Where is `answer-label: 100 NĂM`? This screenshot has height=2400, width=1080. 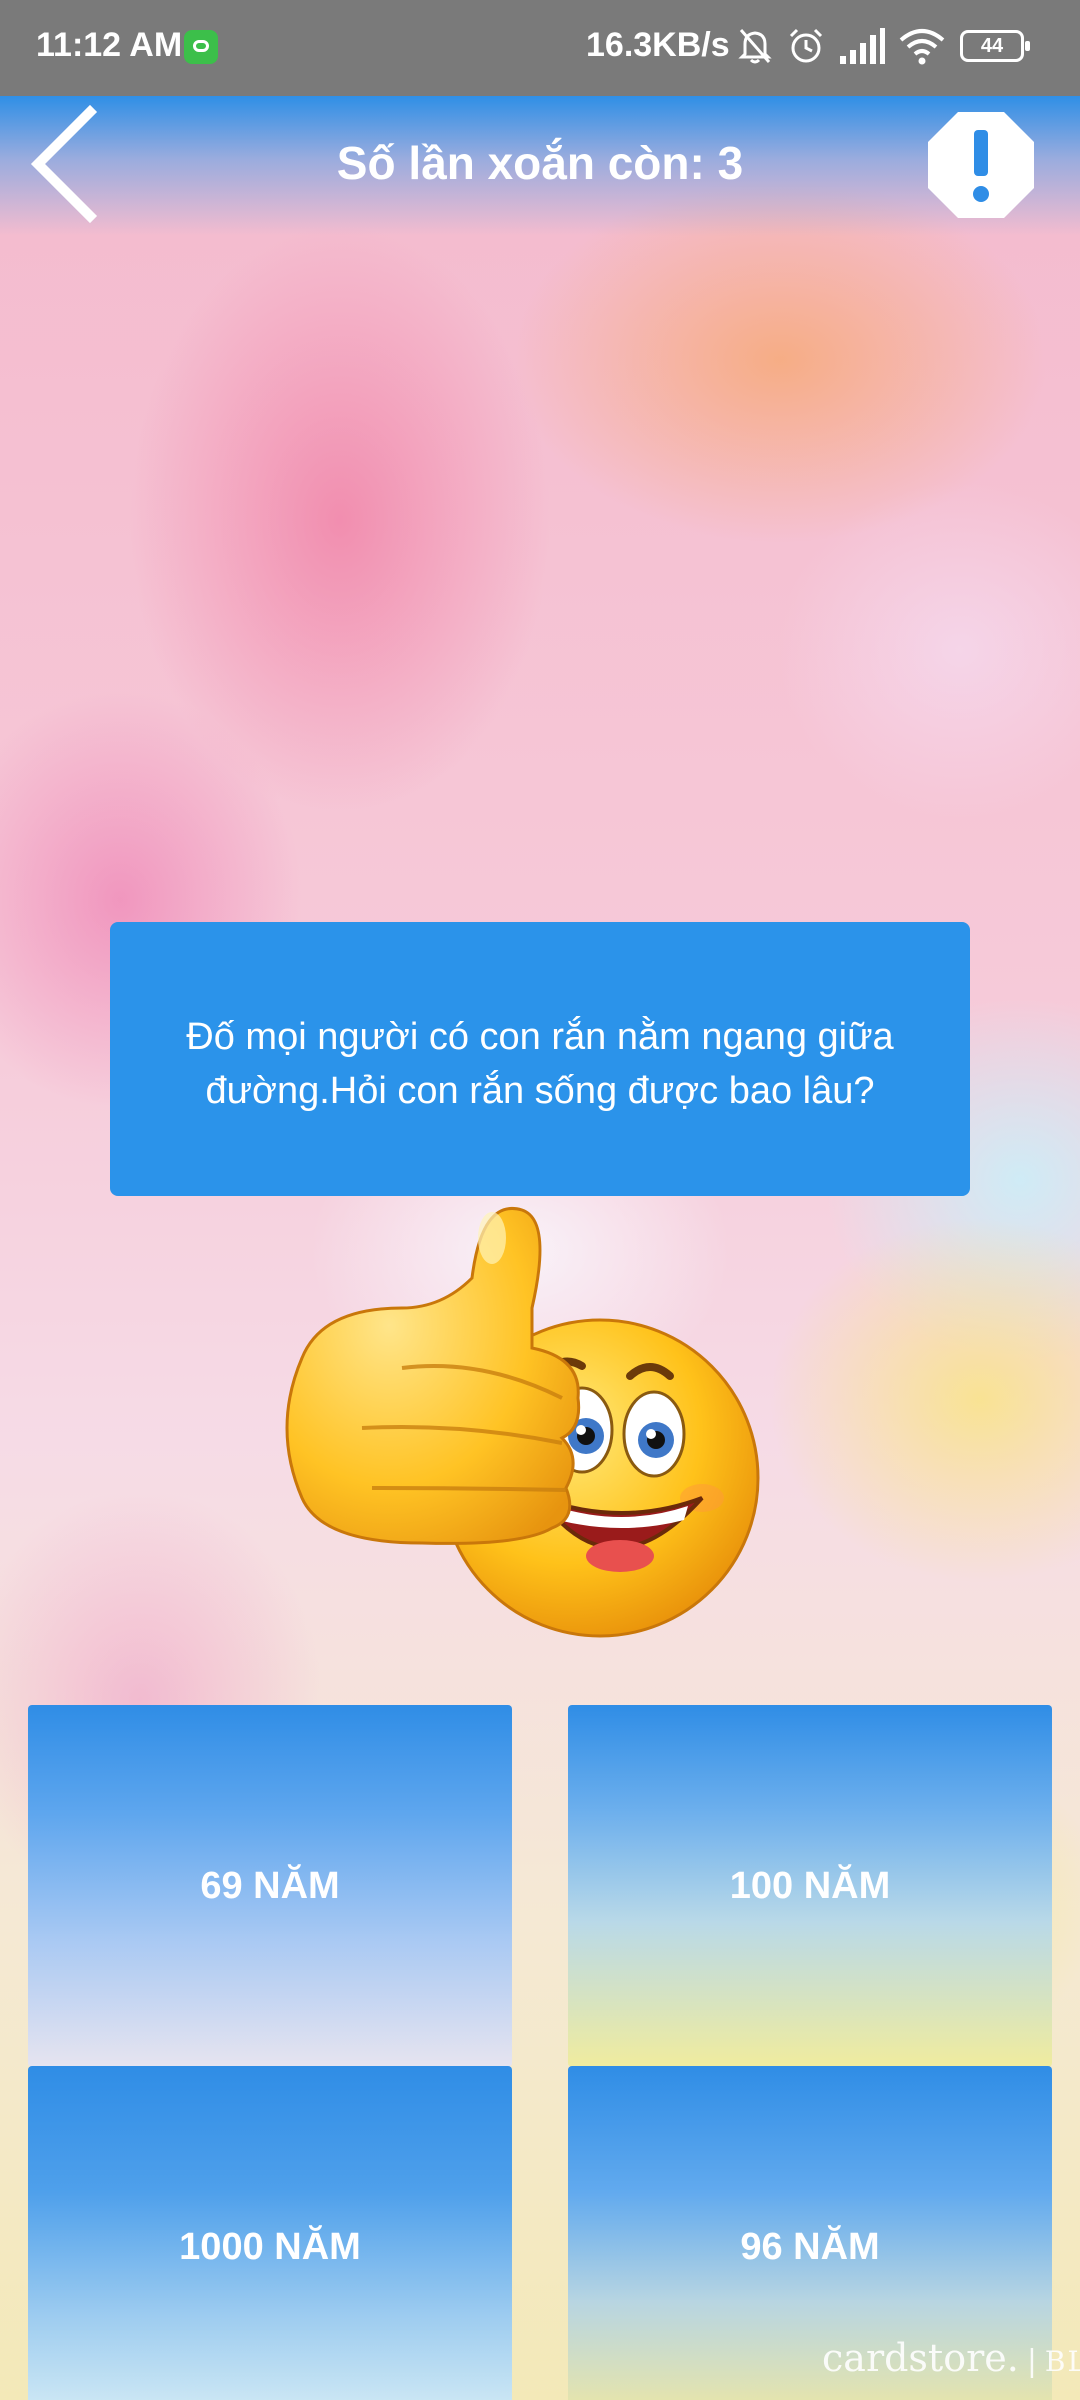
answer-label: 100 NĂM is located at coordinates (810, 1885).